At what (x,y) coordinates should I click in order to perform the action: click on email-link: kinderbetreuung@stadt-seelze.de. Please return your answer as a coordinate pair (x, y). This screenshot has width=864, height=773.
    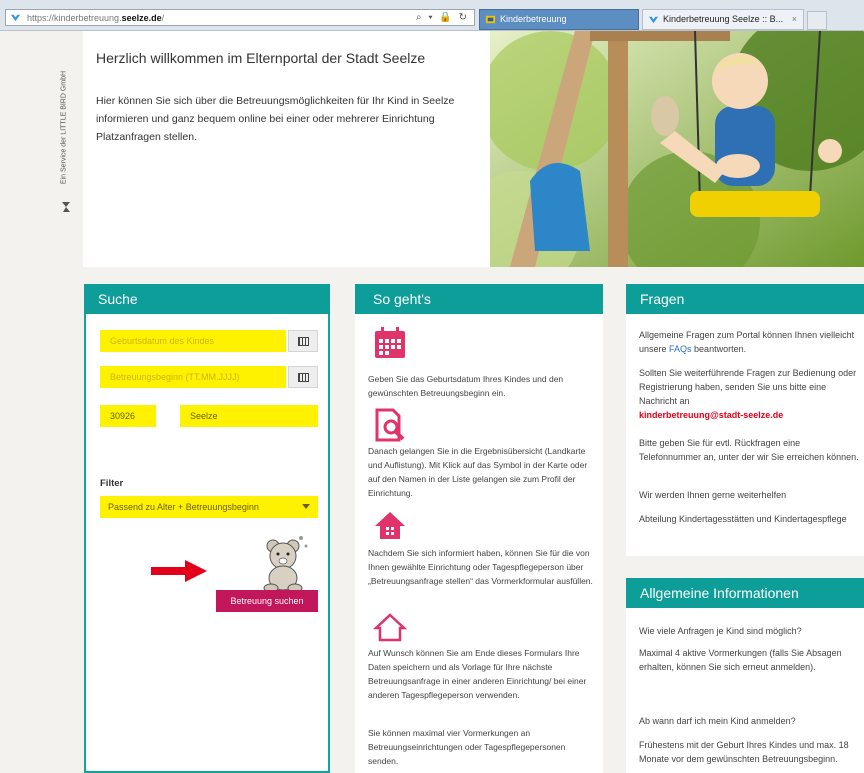
    Looking at the image, I should click on (711, 415).